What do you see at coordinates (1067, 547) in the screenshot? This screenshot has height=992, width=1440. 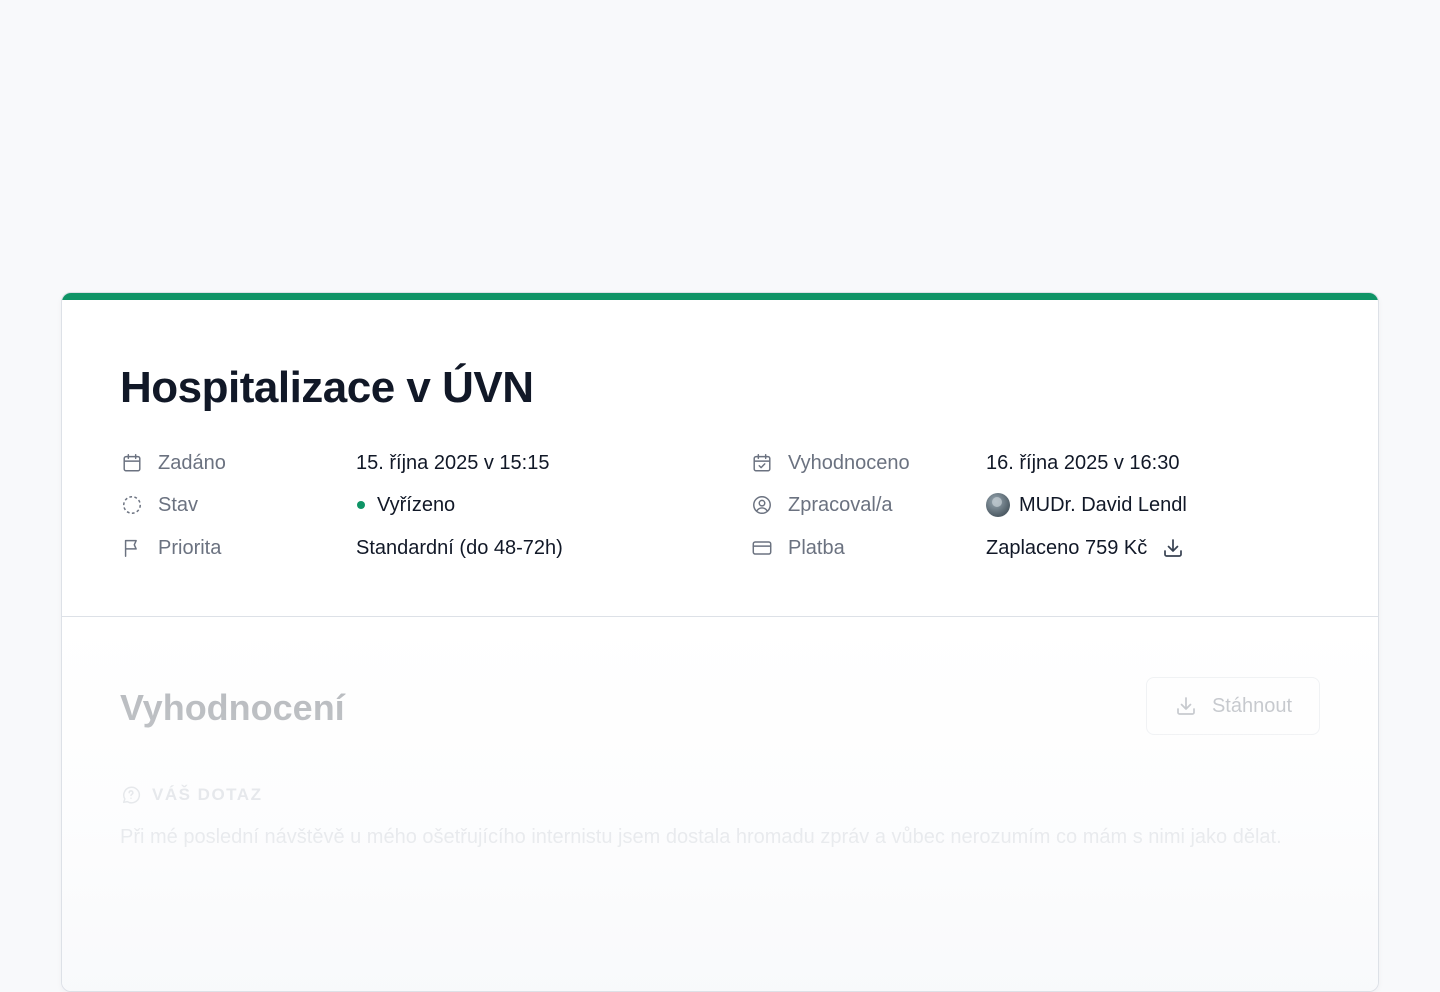 I see `payment-text: Zaplaceno 759 Kč` at bounding box center [1067, 547].